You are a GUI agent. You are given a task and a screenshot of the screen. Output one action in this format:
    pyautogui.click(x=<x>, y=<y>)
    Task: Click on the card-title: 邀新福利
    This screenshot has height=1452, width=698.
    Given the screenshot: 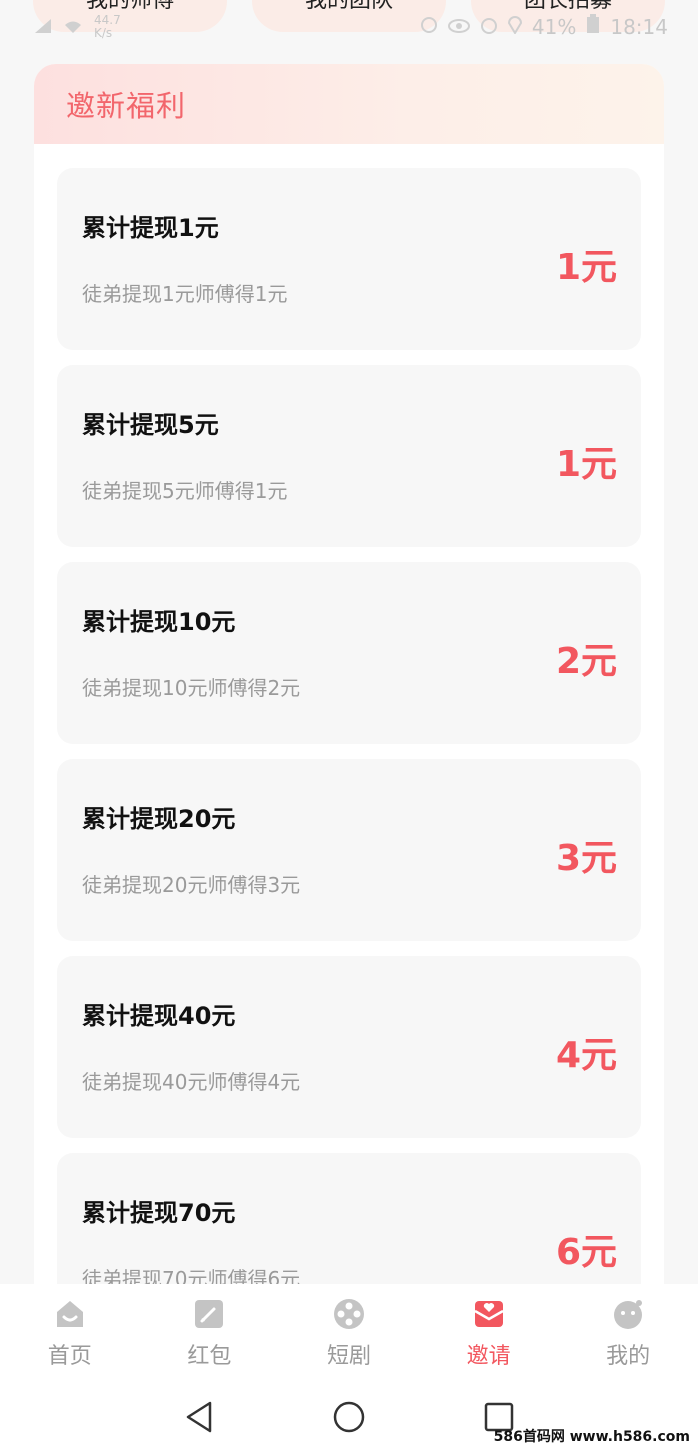 What is the action you would take?
    pyautogui.click(x=126, y=106)
    